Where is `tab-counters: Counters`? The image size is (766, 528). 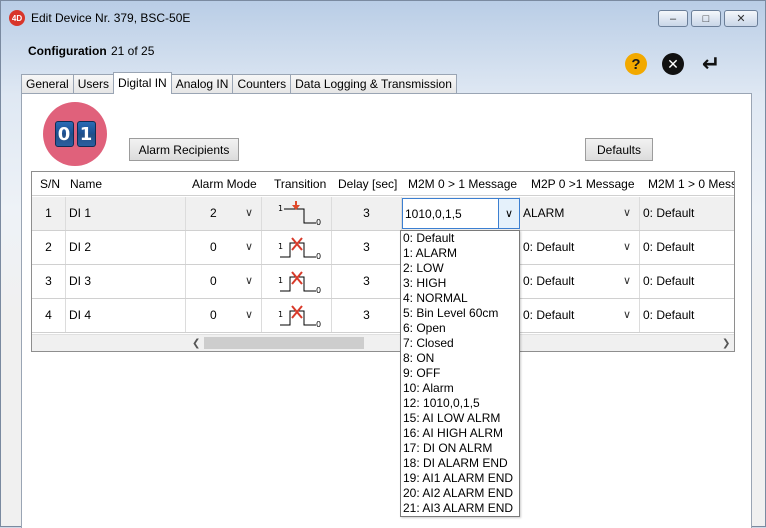 tab-counters: Counters is located at coordinates (262, 84).